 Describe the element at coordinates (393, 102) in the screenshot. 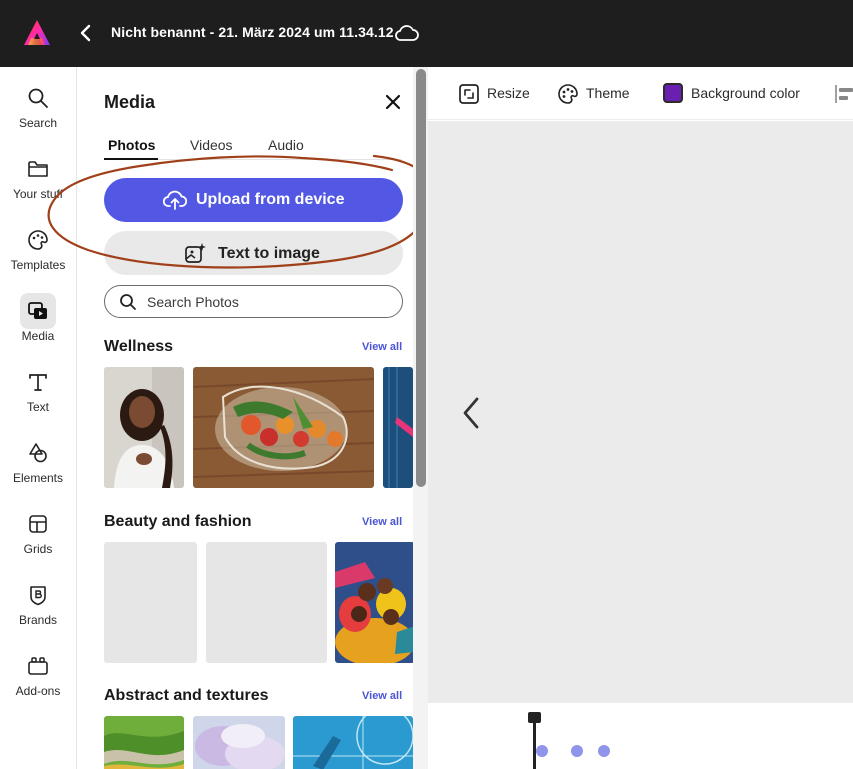

I see `close-icon` at that location.